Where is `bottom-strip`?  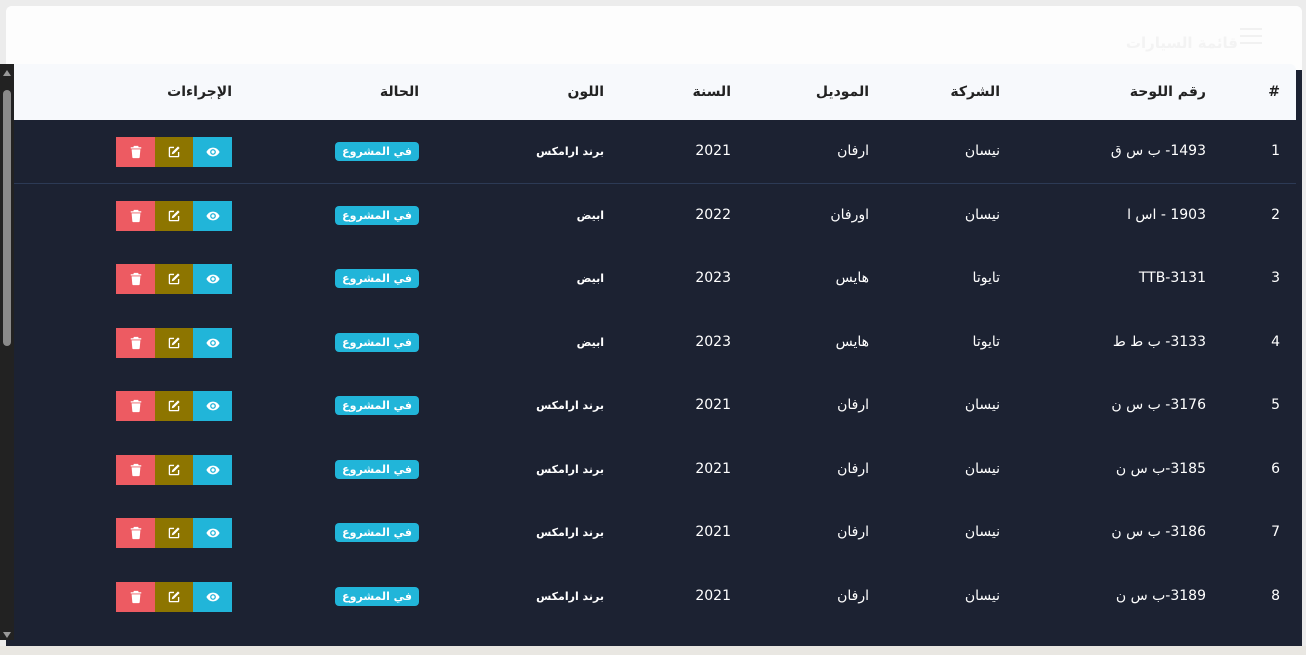
bottom-strip is located at coordinates (653, 650).